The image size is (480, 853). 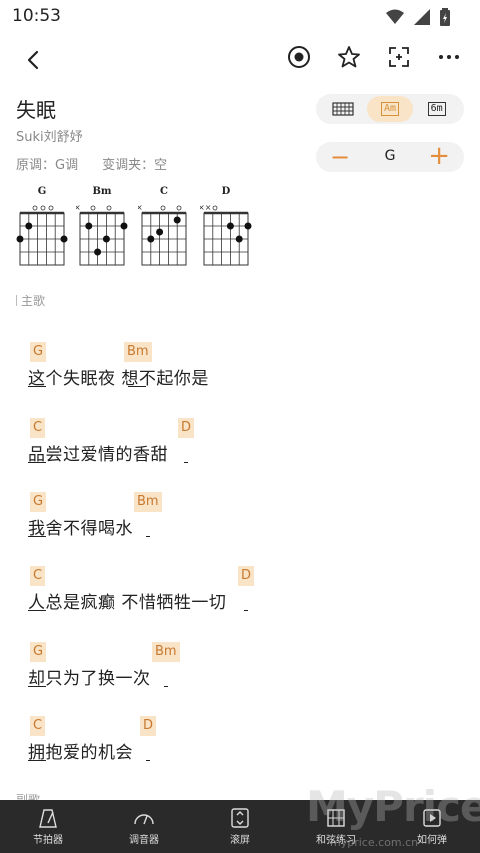 I want to click on lyric-line: G Bm 却只为了换一次, so click(x=238, y=672).